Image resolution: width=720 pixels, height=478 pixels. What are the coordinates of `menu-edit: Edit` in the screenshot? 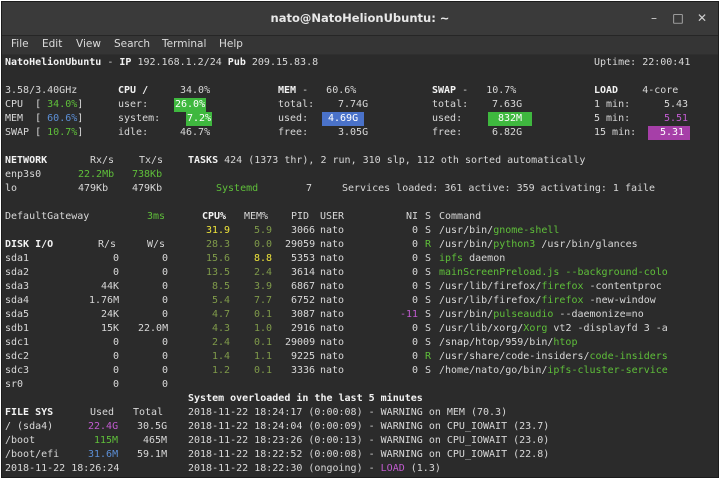 It's located at (52, 44).